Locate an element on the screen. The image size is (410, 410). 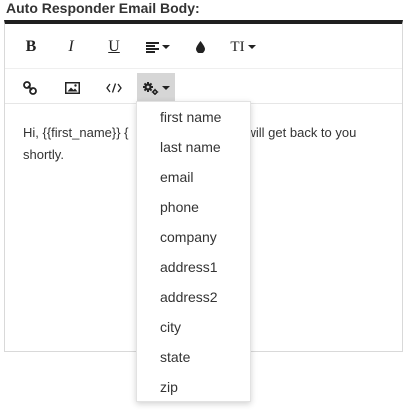
link-icon is located at coordinates (30, 88).